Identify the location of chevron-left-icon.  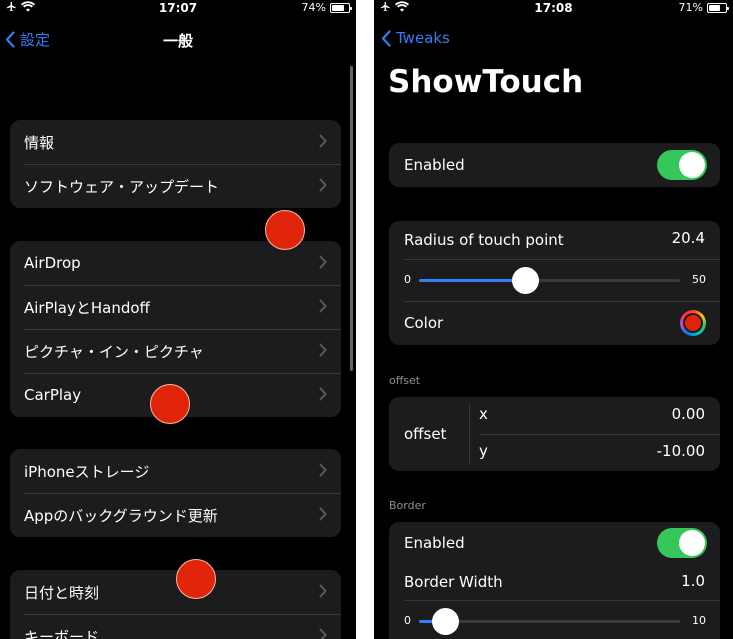
(386, 38).